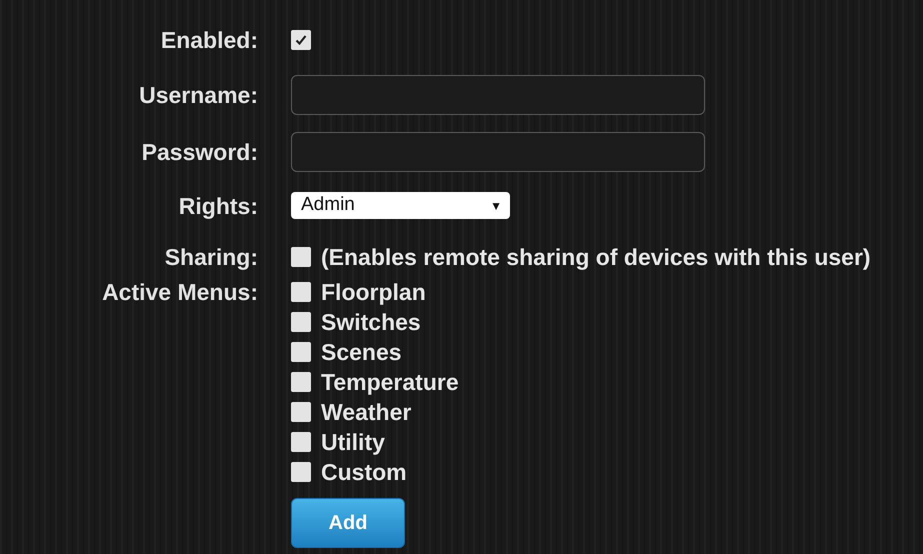 The image size is (923, 554). I want to click on menu-option-label: Floorplan, so click(373, 292).